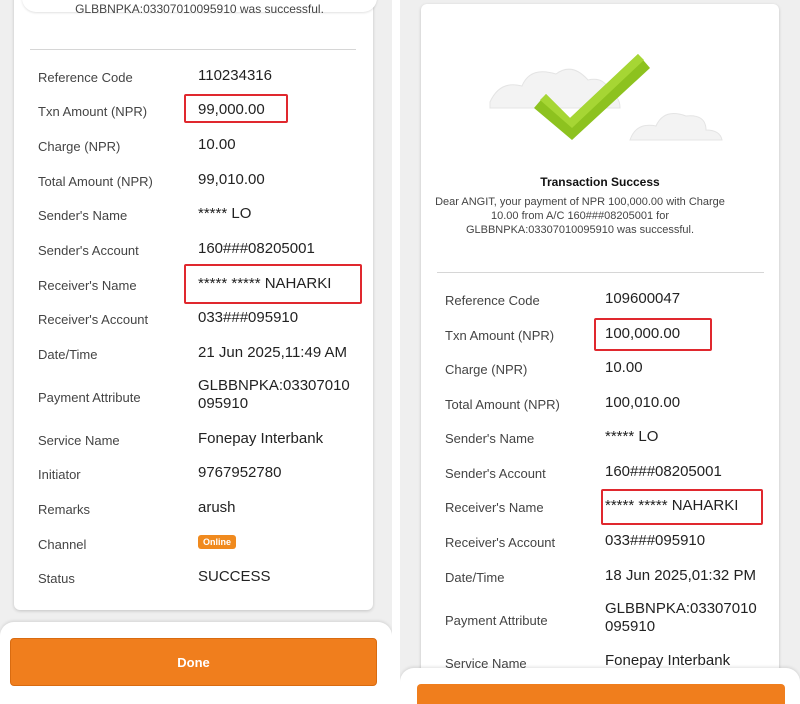 The image size is (800, 704). Describe the element at coordinates (217, 542) in the screenshot. I see `channel-badge: Online` at that location.